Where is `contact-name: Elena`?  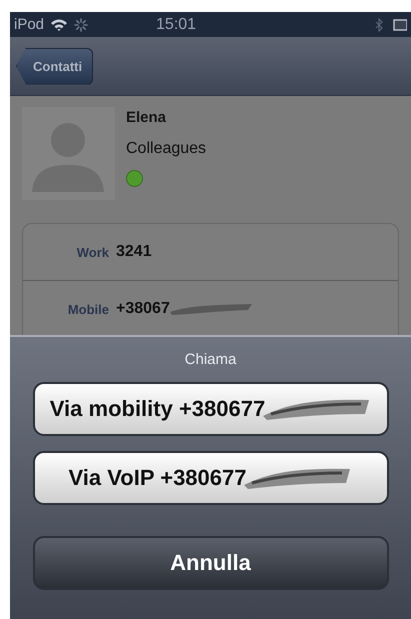 contact-name: Elena is located at coordinates (147, 117).